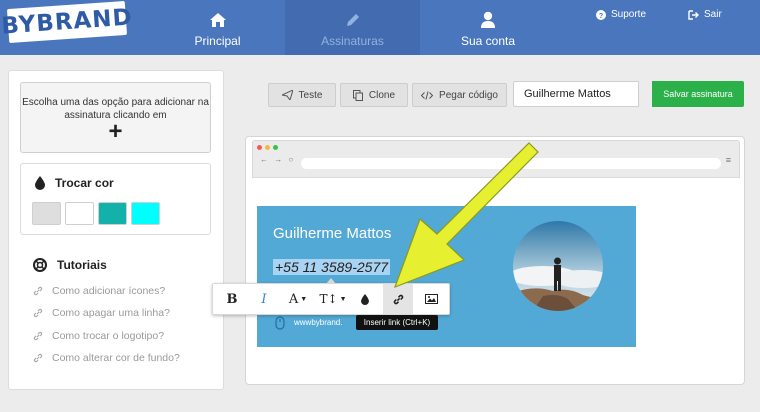  What do you see at coordinates (488, 20) in the screenshot?
I see `user-icon` at bounding box center [488, 20].